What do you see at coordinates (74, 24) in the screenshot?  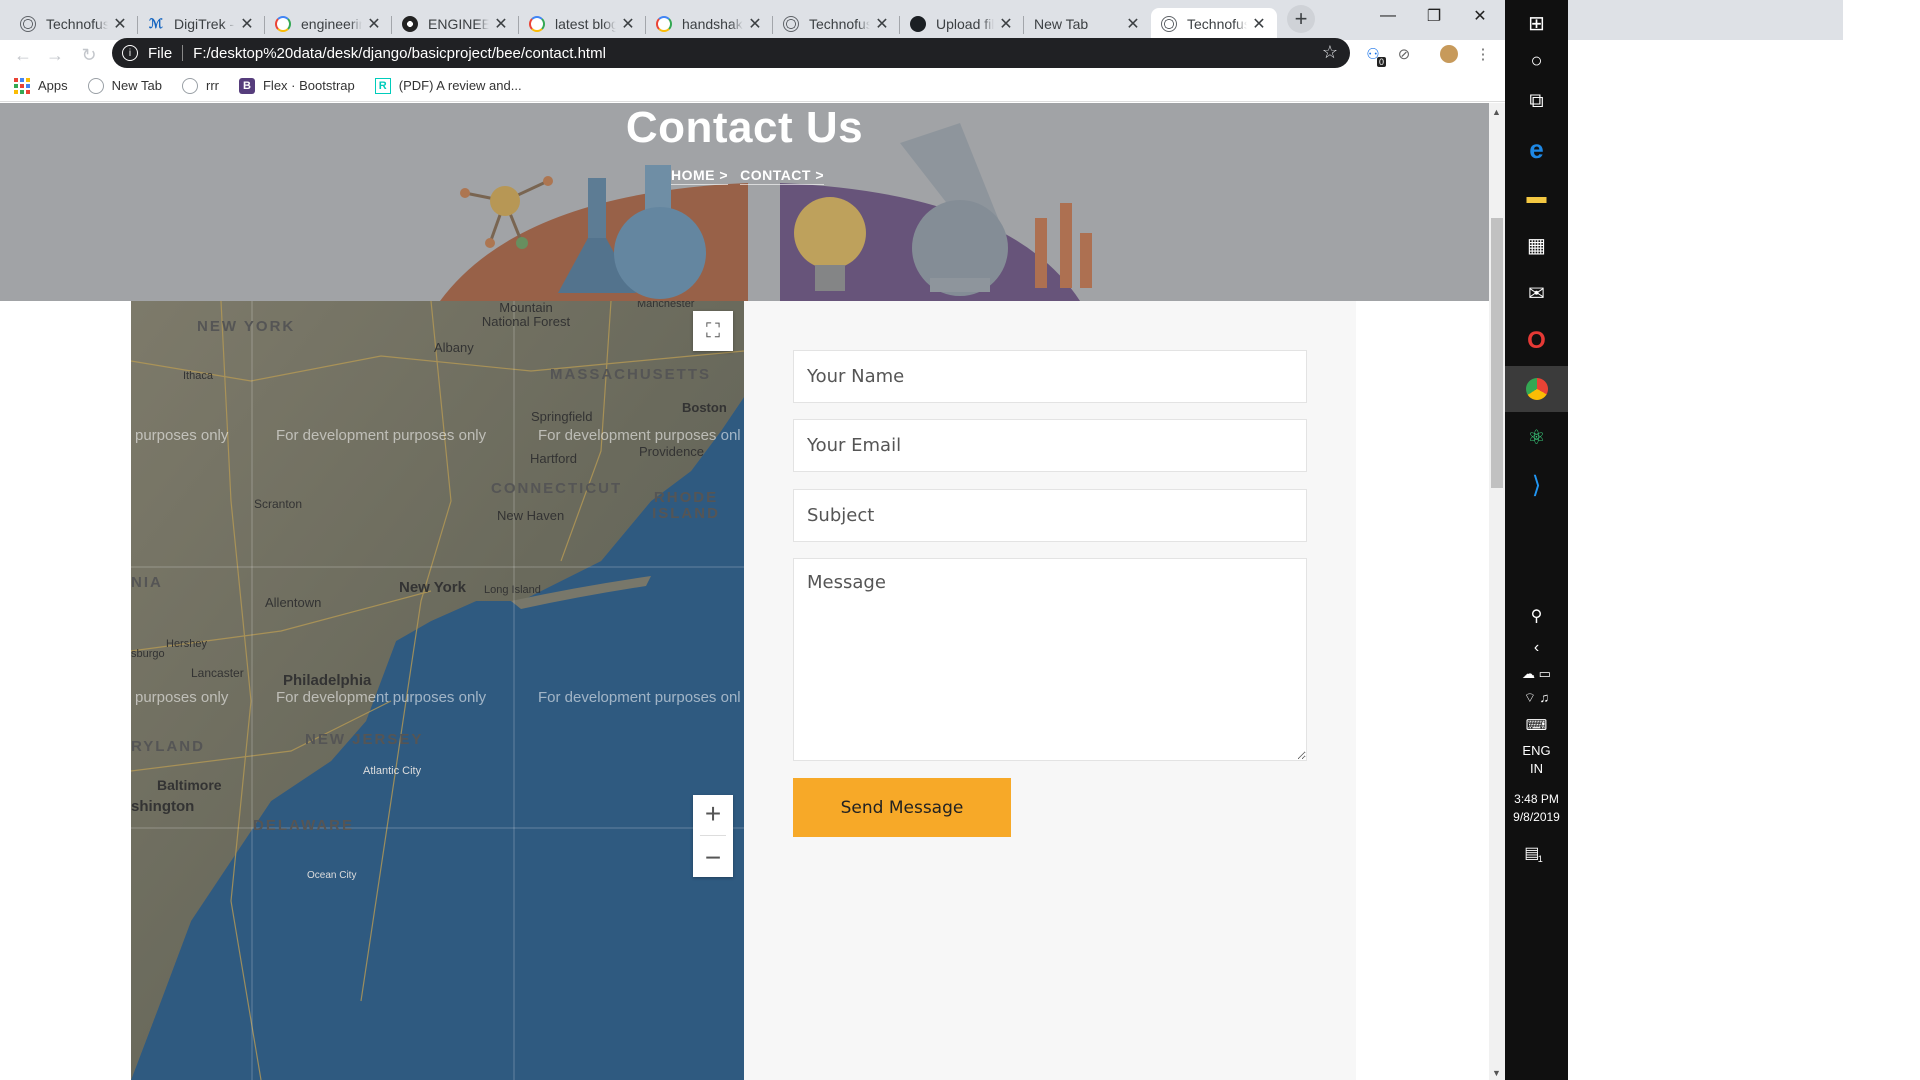 I see `tab-technofusion-1: Technofusio ✕` at bounding box center [74, 24].